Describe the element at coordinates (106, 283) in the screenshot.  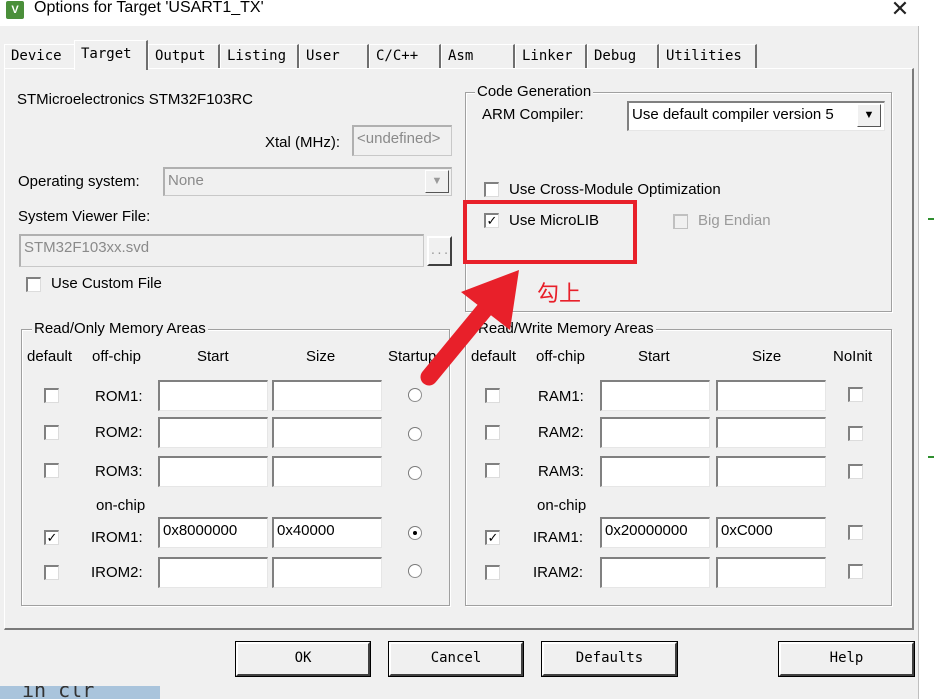
I see `use-custom-file-label: Use Custom File` at that location.